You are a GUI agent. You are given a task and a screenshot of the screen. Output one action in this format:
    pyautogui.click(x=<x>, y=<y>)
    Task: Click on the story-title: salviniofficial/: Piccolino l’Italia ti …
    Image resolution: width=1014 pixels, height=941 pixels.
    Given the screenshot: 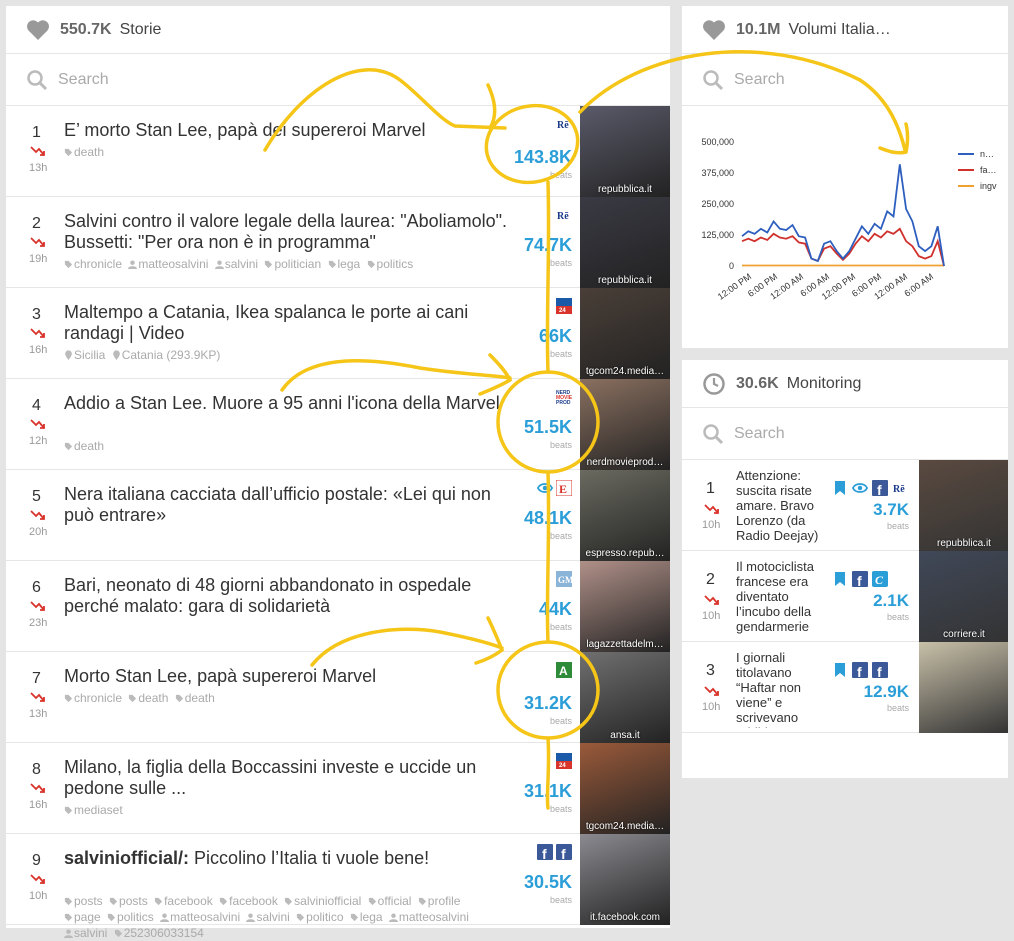 What is the action you would take?
    pyautogui.click(x=291, y=858)
    